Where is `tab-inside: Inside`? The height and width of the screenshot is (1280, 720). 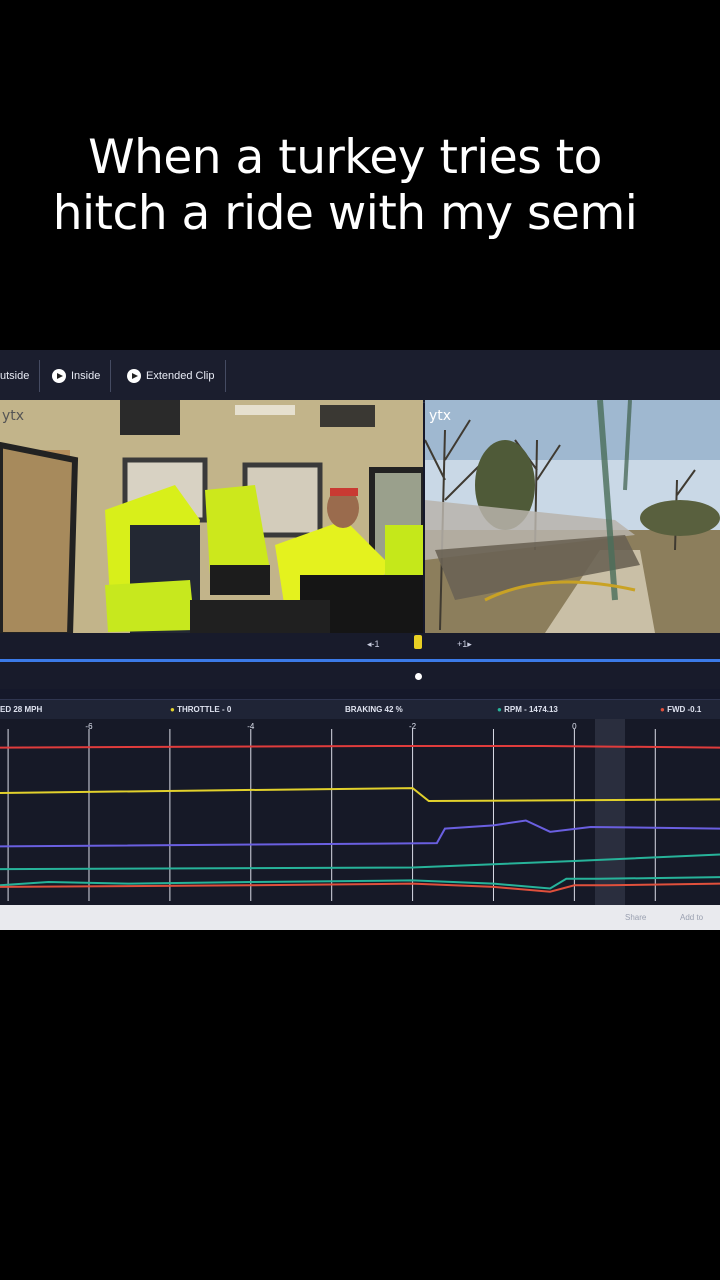
tab-inside: Inside is located at coordinates (82, 376).